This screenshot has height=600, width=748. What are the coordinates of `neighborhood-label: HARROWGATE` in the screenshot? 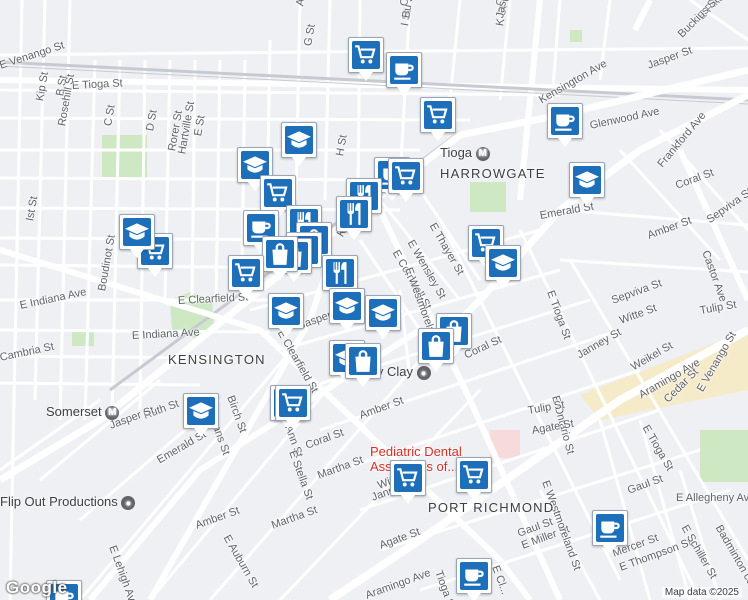 It's located at (493, 173).